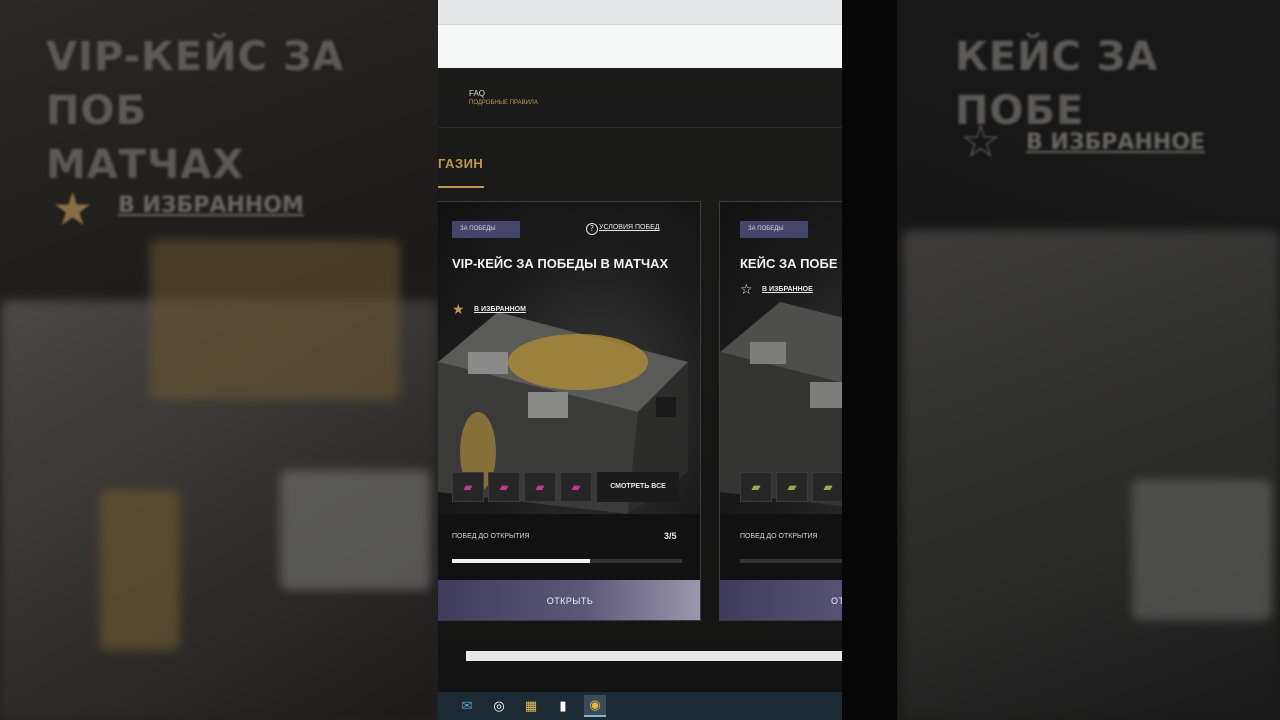  Describe the element at coordinates (531, 706) in the screenshot. I see `app-grid-icon: ▦` at that location.